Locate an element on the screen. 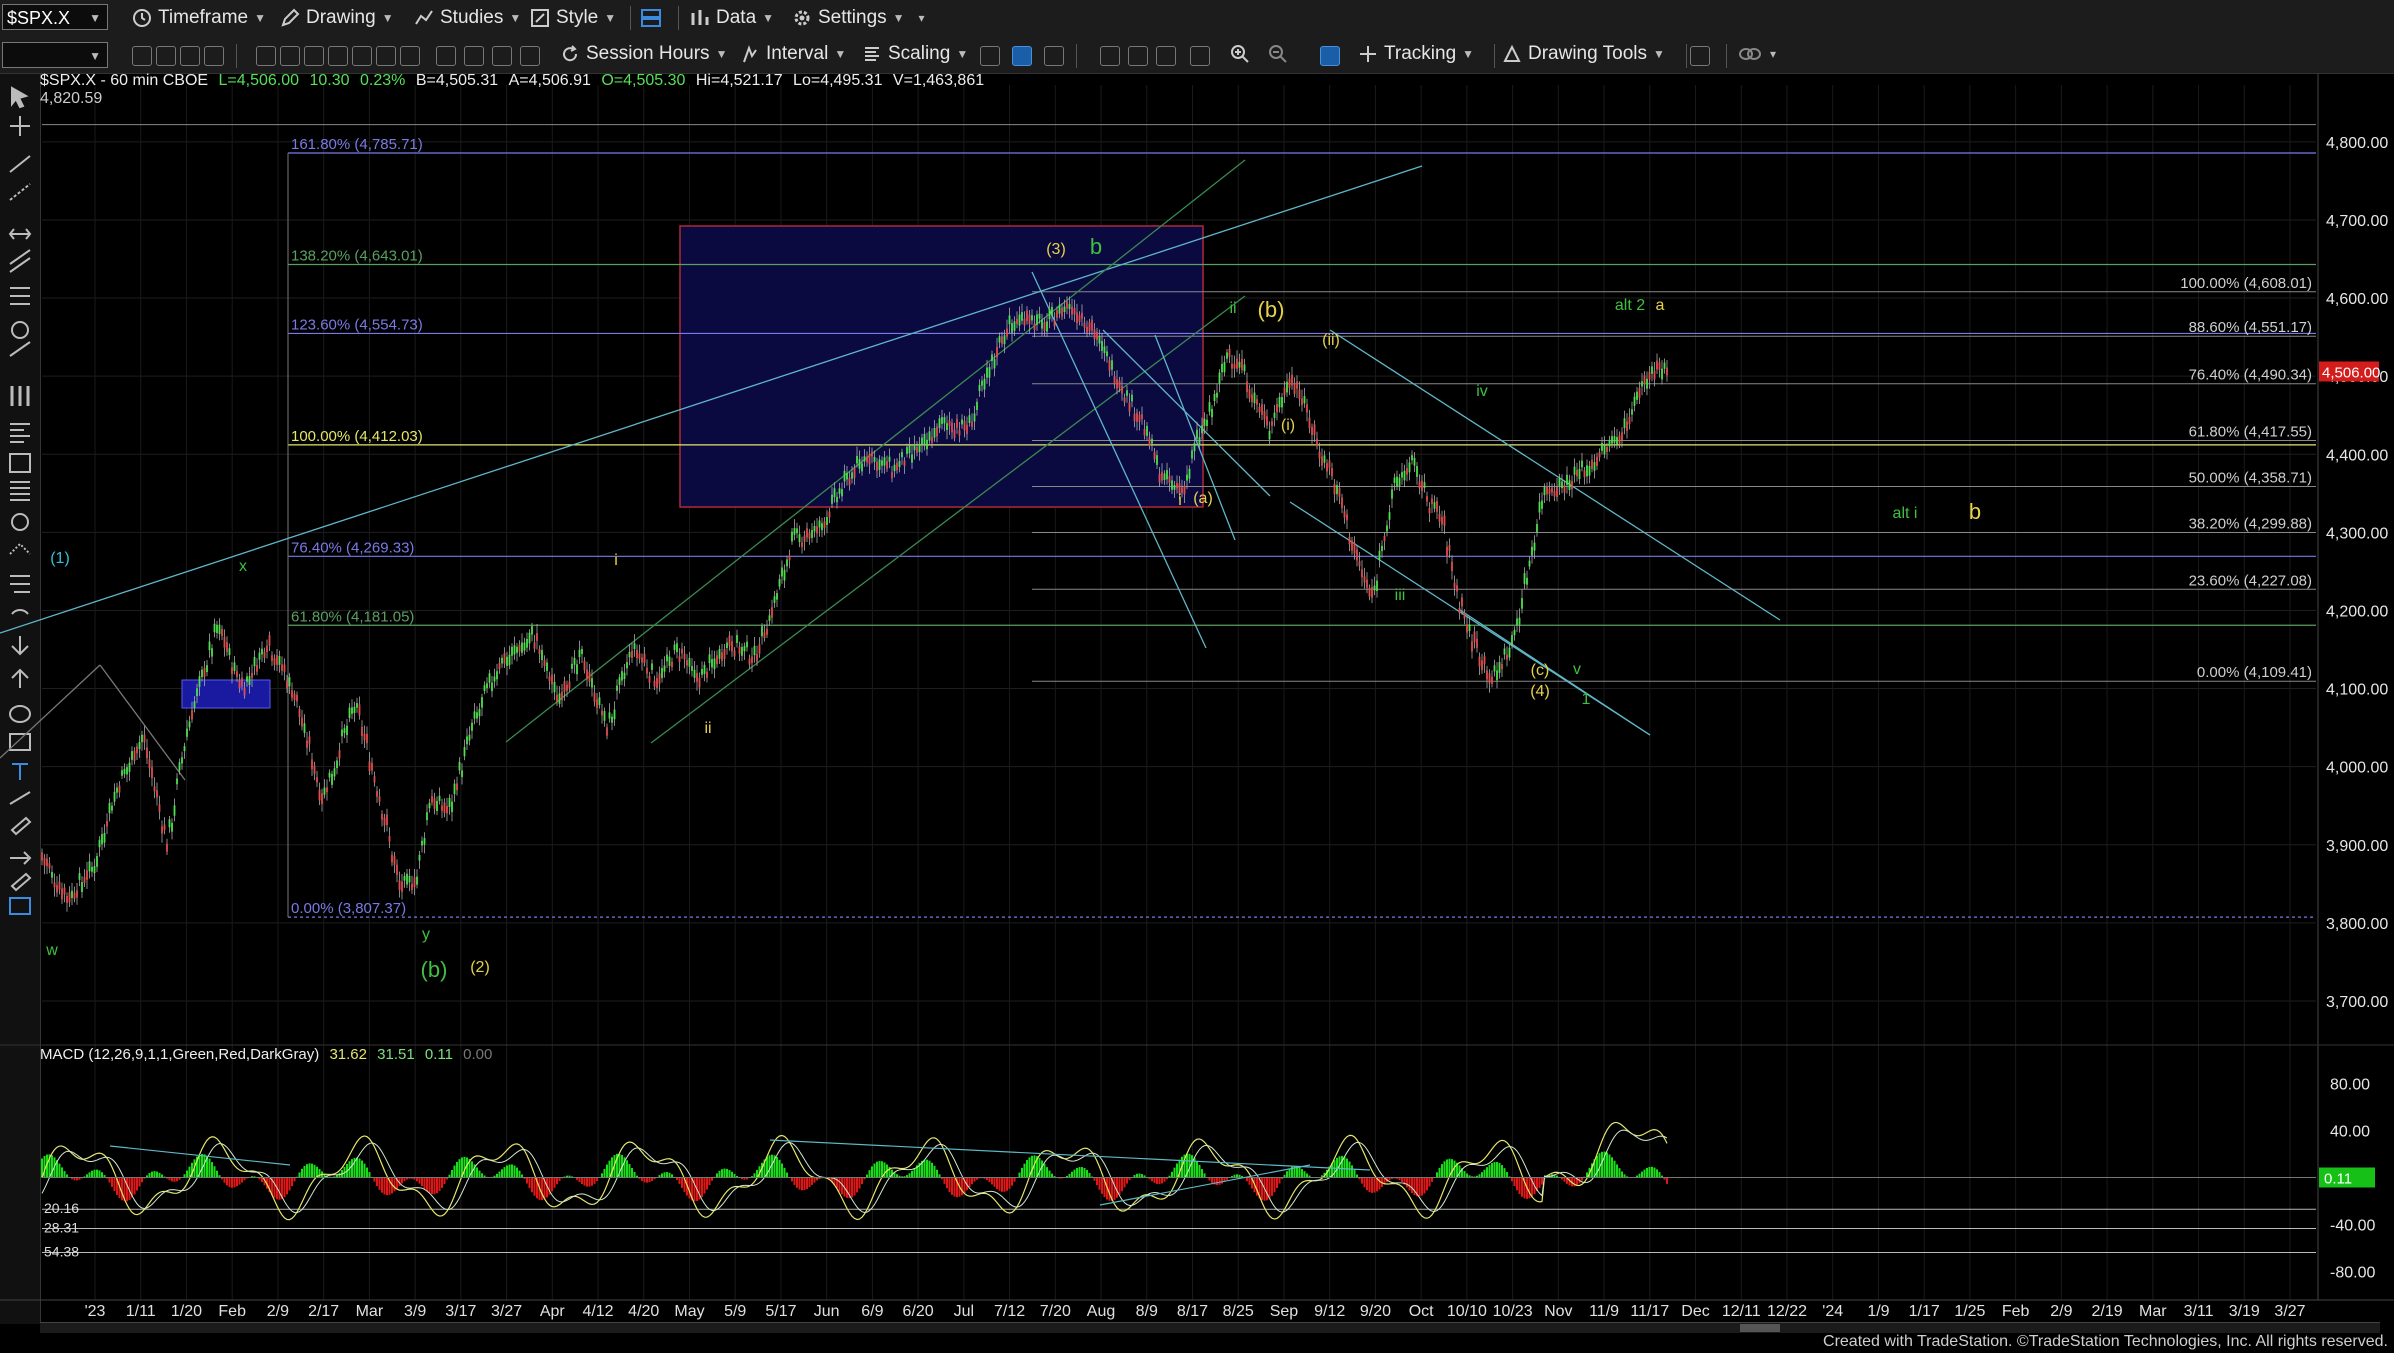  wave-label: (ii) is located at coordinates (1331, 340).